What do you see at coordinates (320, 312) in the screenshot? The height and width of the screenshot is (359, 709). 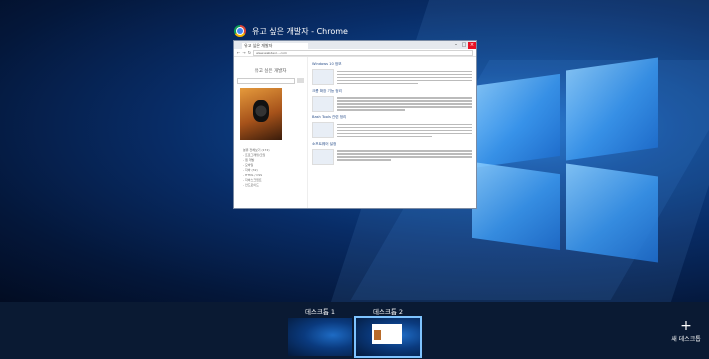 I see `desktop-label: 데스크톱 1` at bounding box center [320, 312].